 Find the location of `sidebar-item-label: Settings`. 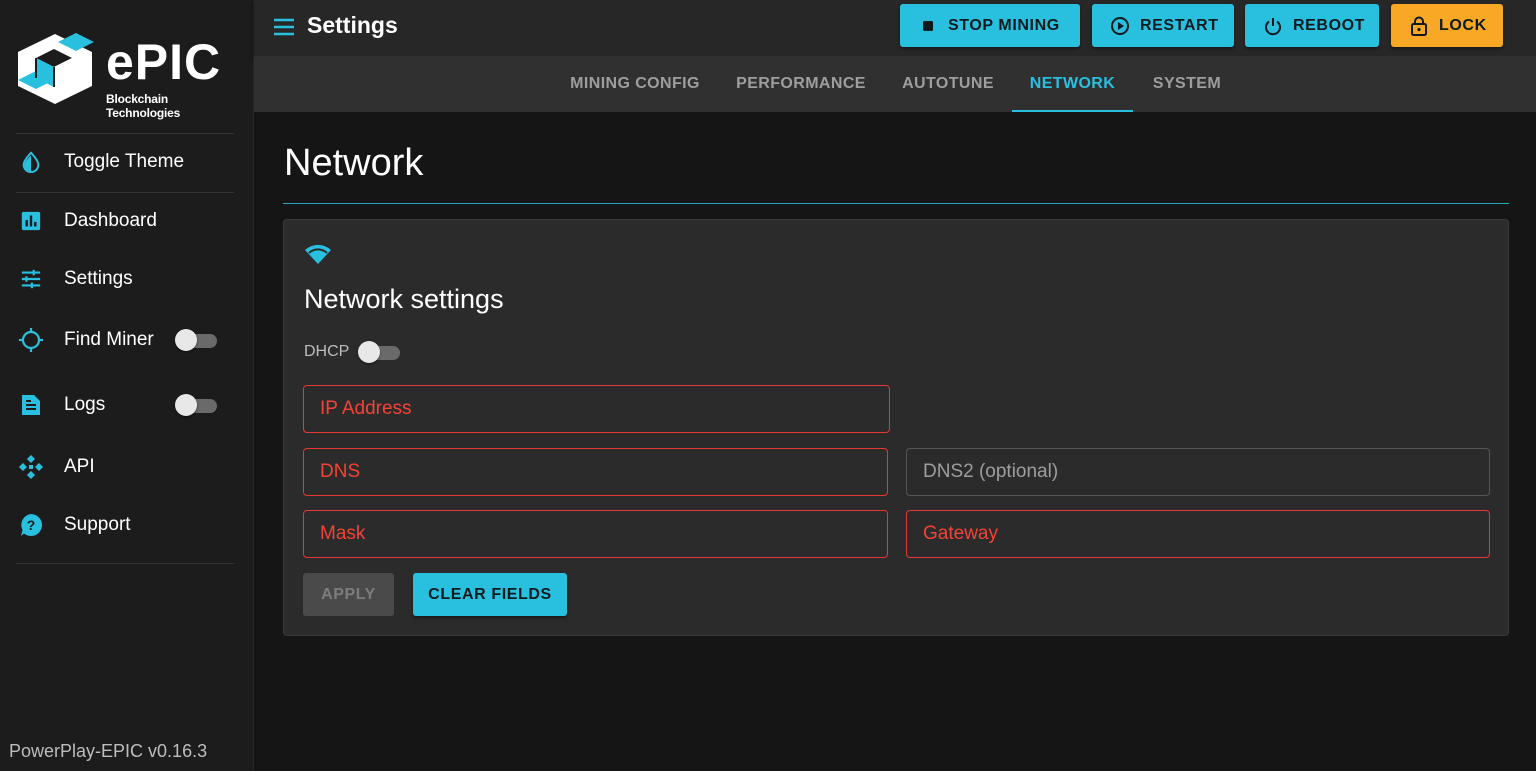

sidebar-item-label: Settings is located at coordinates (98, 278).